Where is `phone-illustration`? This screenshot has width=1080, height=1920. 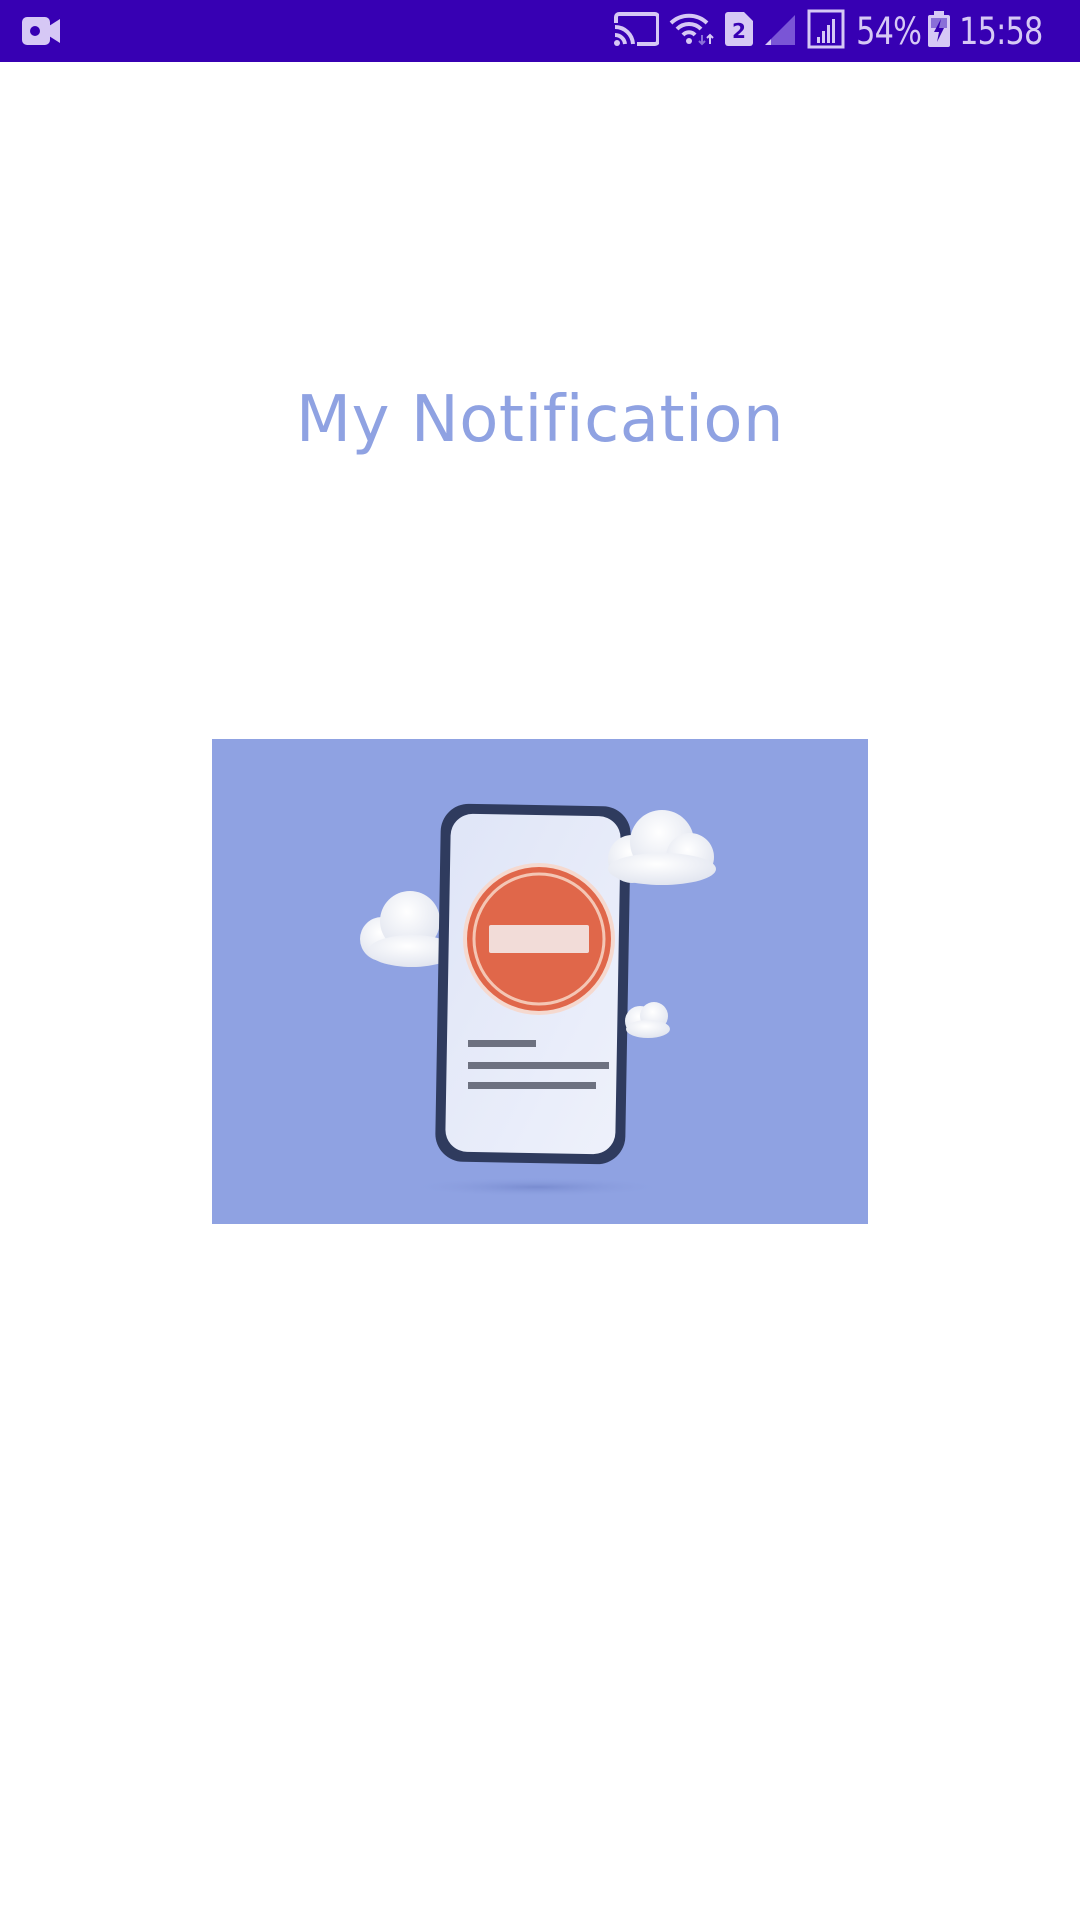
phone-illustration is located at coordinates (533, 984).